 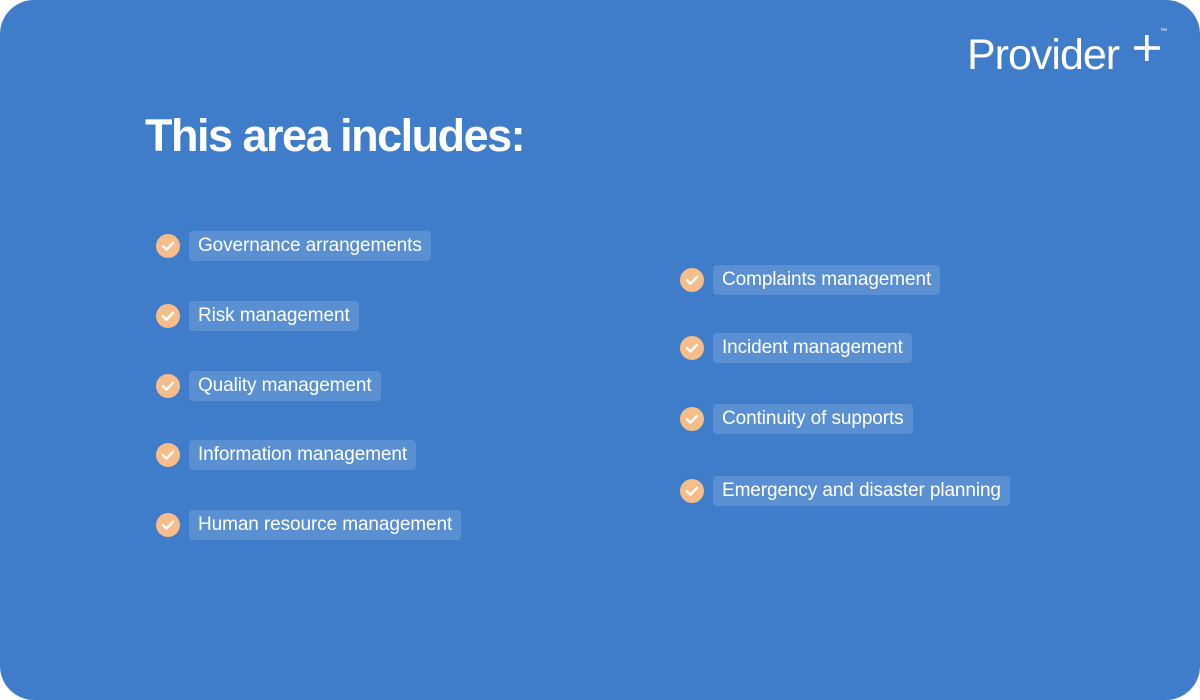 I want to click on brand-name: Provider, so click(x=1043, y=55).